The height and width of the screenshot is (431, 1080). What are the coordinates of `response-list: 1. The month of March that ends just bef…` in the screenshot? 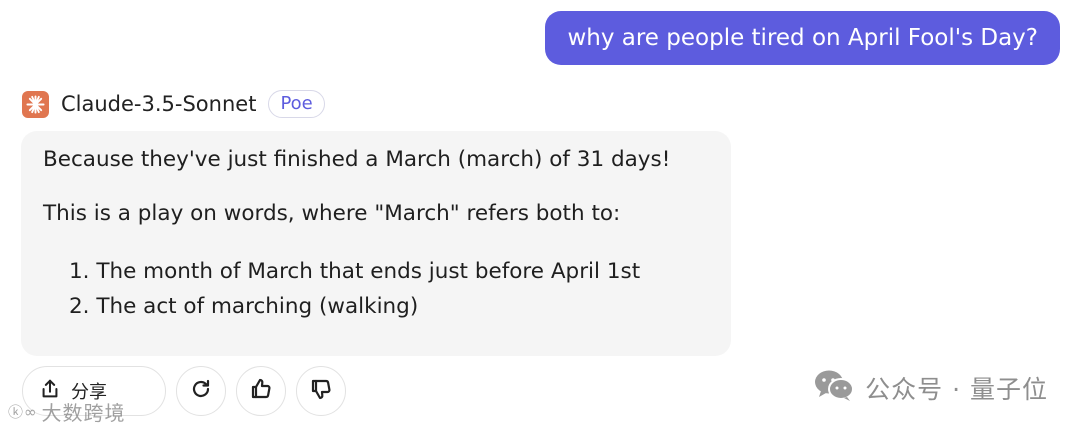 It's located at (376, 289).